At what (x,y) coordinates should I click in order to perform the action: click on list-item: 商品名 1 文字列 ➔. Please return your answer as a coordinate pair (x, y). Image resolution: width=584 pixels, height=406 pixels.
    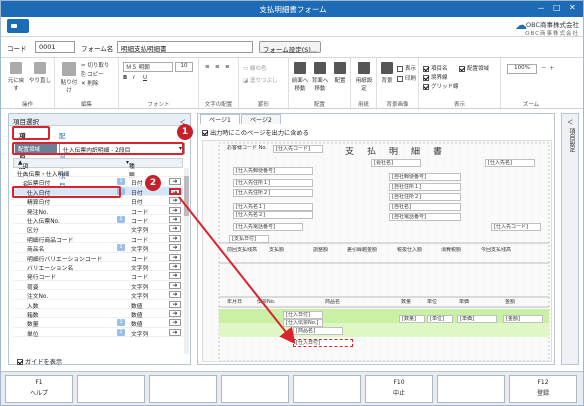
    Looking at the image, I should click on (98, 248).